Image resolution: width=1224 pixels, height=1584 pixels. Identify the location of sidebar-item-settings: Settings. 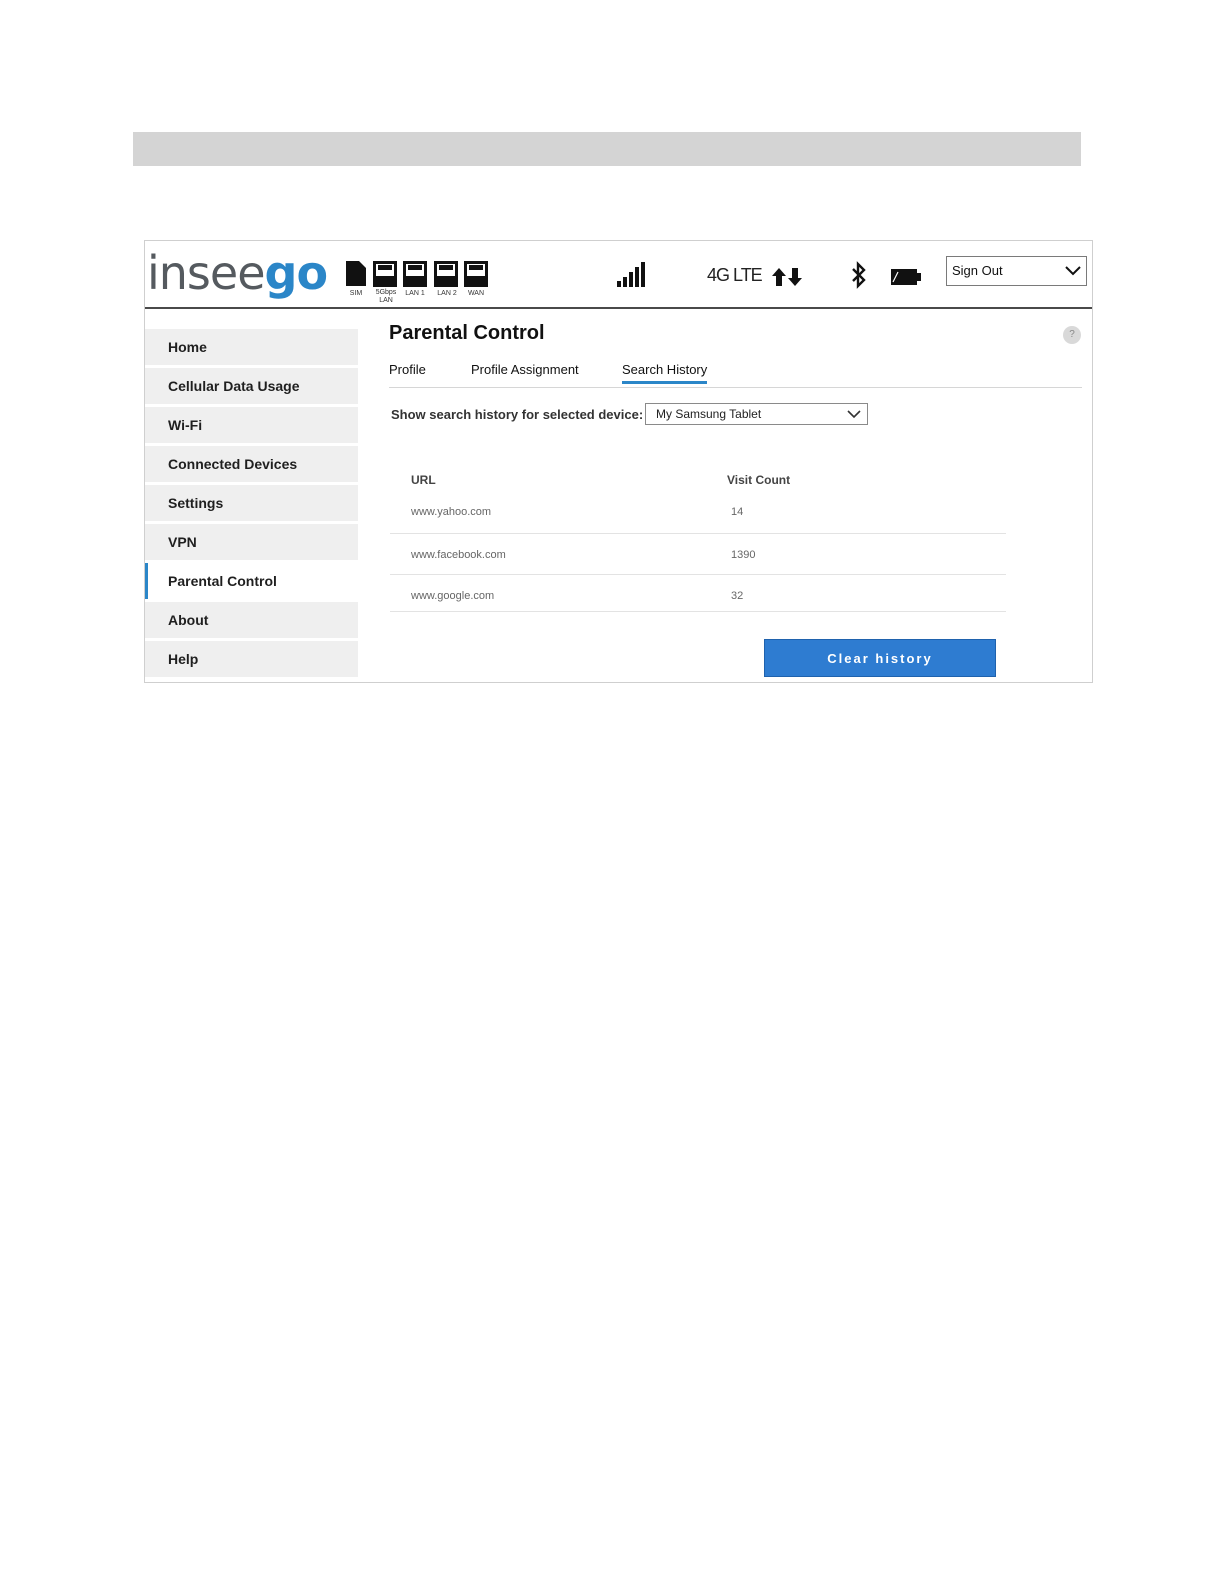
(251, 503).